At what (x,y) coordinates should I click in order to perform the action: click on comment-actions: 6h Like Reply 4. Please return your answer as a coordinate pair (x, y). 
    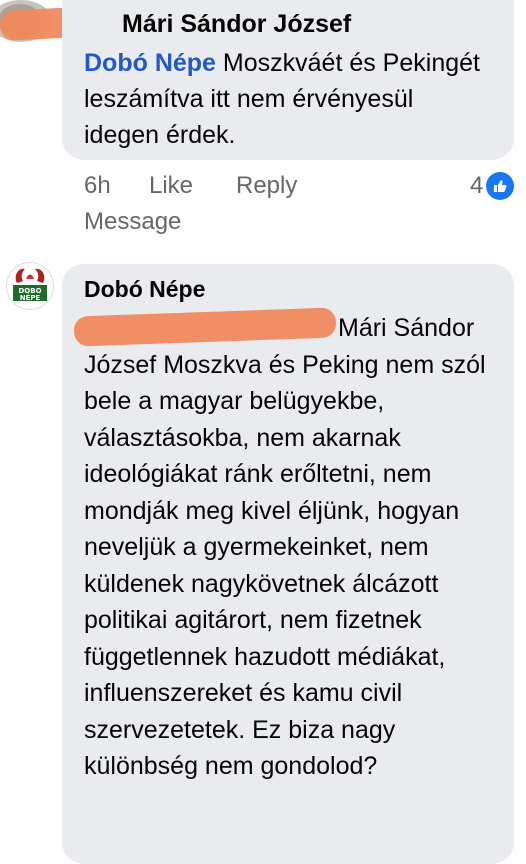
    Looking at the image, I should click on (304, 189).